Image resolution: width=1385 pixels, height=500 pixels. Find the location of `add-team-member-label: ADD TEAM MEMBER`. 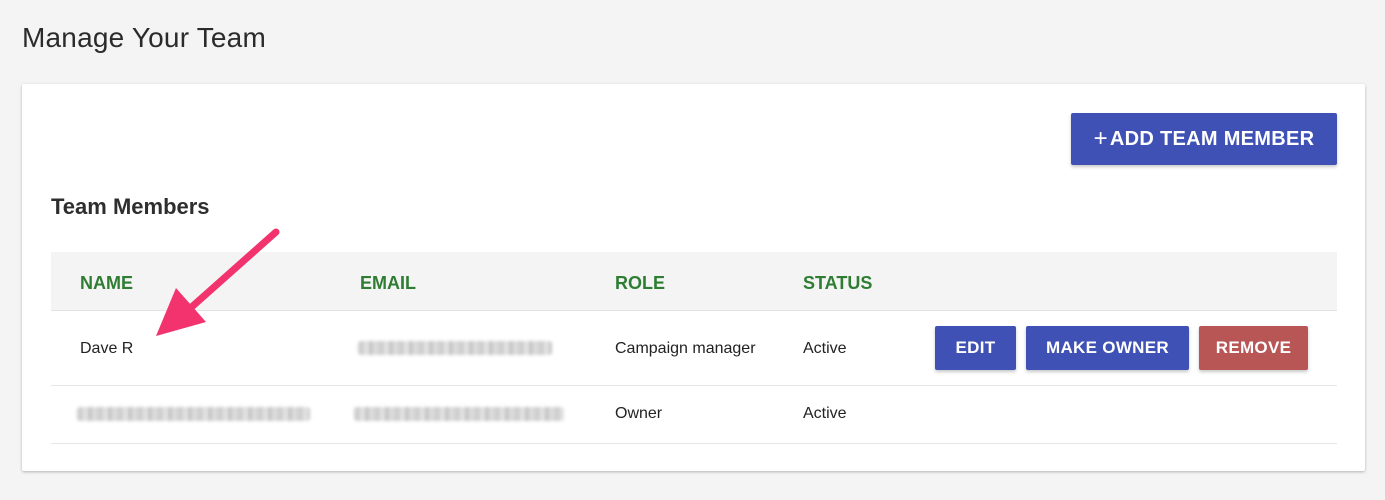

add-team-member-label: ADD TEAM MEMBER is located at coordinates (1212, 138).